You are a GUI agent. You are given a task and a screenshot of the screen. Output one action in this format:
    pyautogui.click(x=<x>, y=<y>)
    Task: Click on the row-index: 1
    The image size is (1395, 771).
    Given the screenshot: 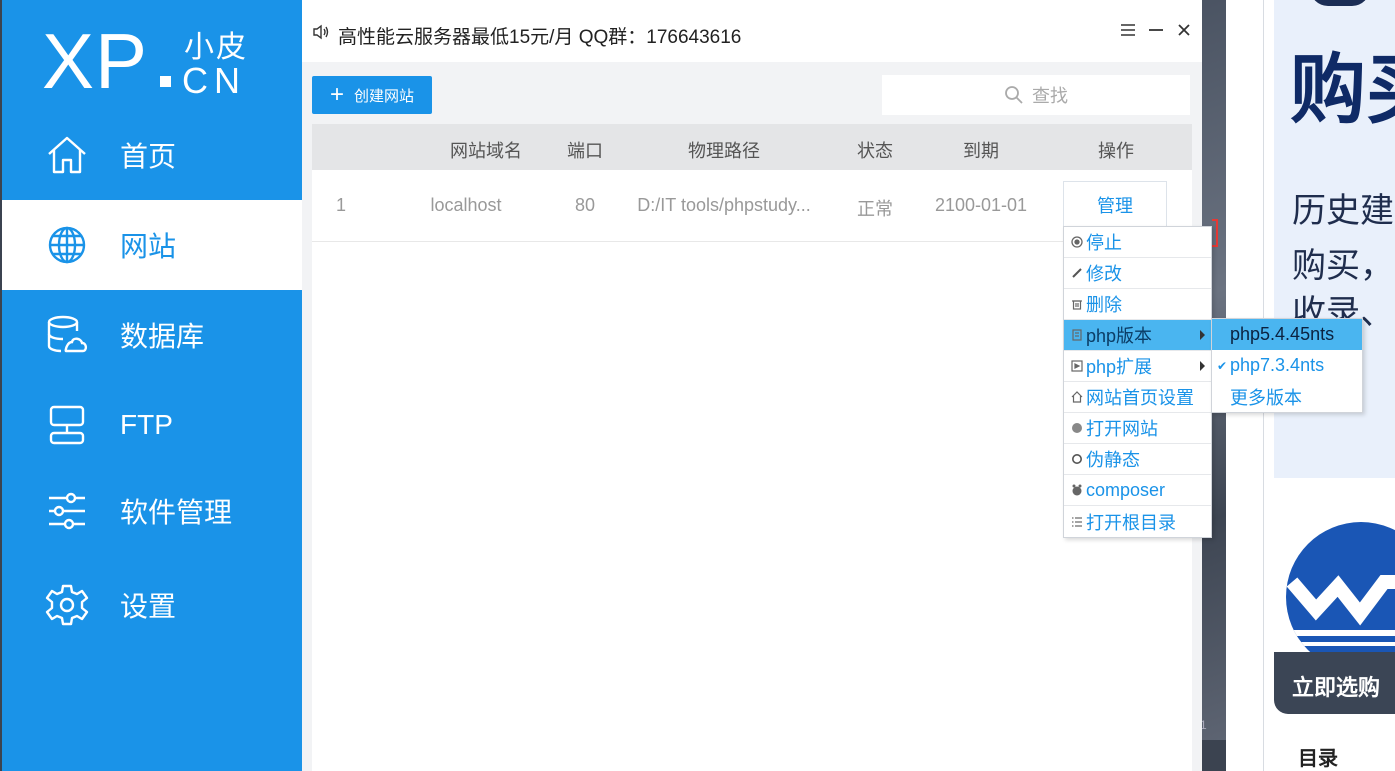 What is the action you would take?
    pyautogui.click(x=340, y=205)
    